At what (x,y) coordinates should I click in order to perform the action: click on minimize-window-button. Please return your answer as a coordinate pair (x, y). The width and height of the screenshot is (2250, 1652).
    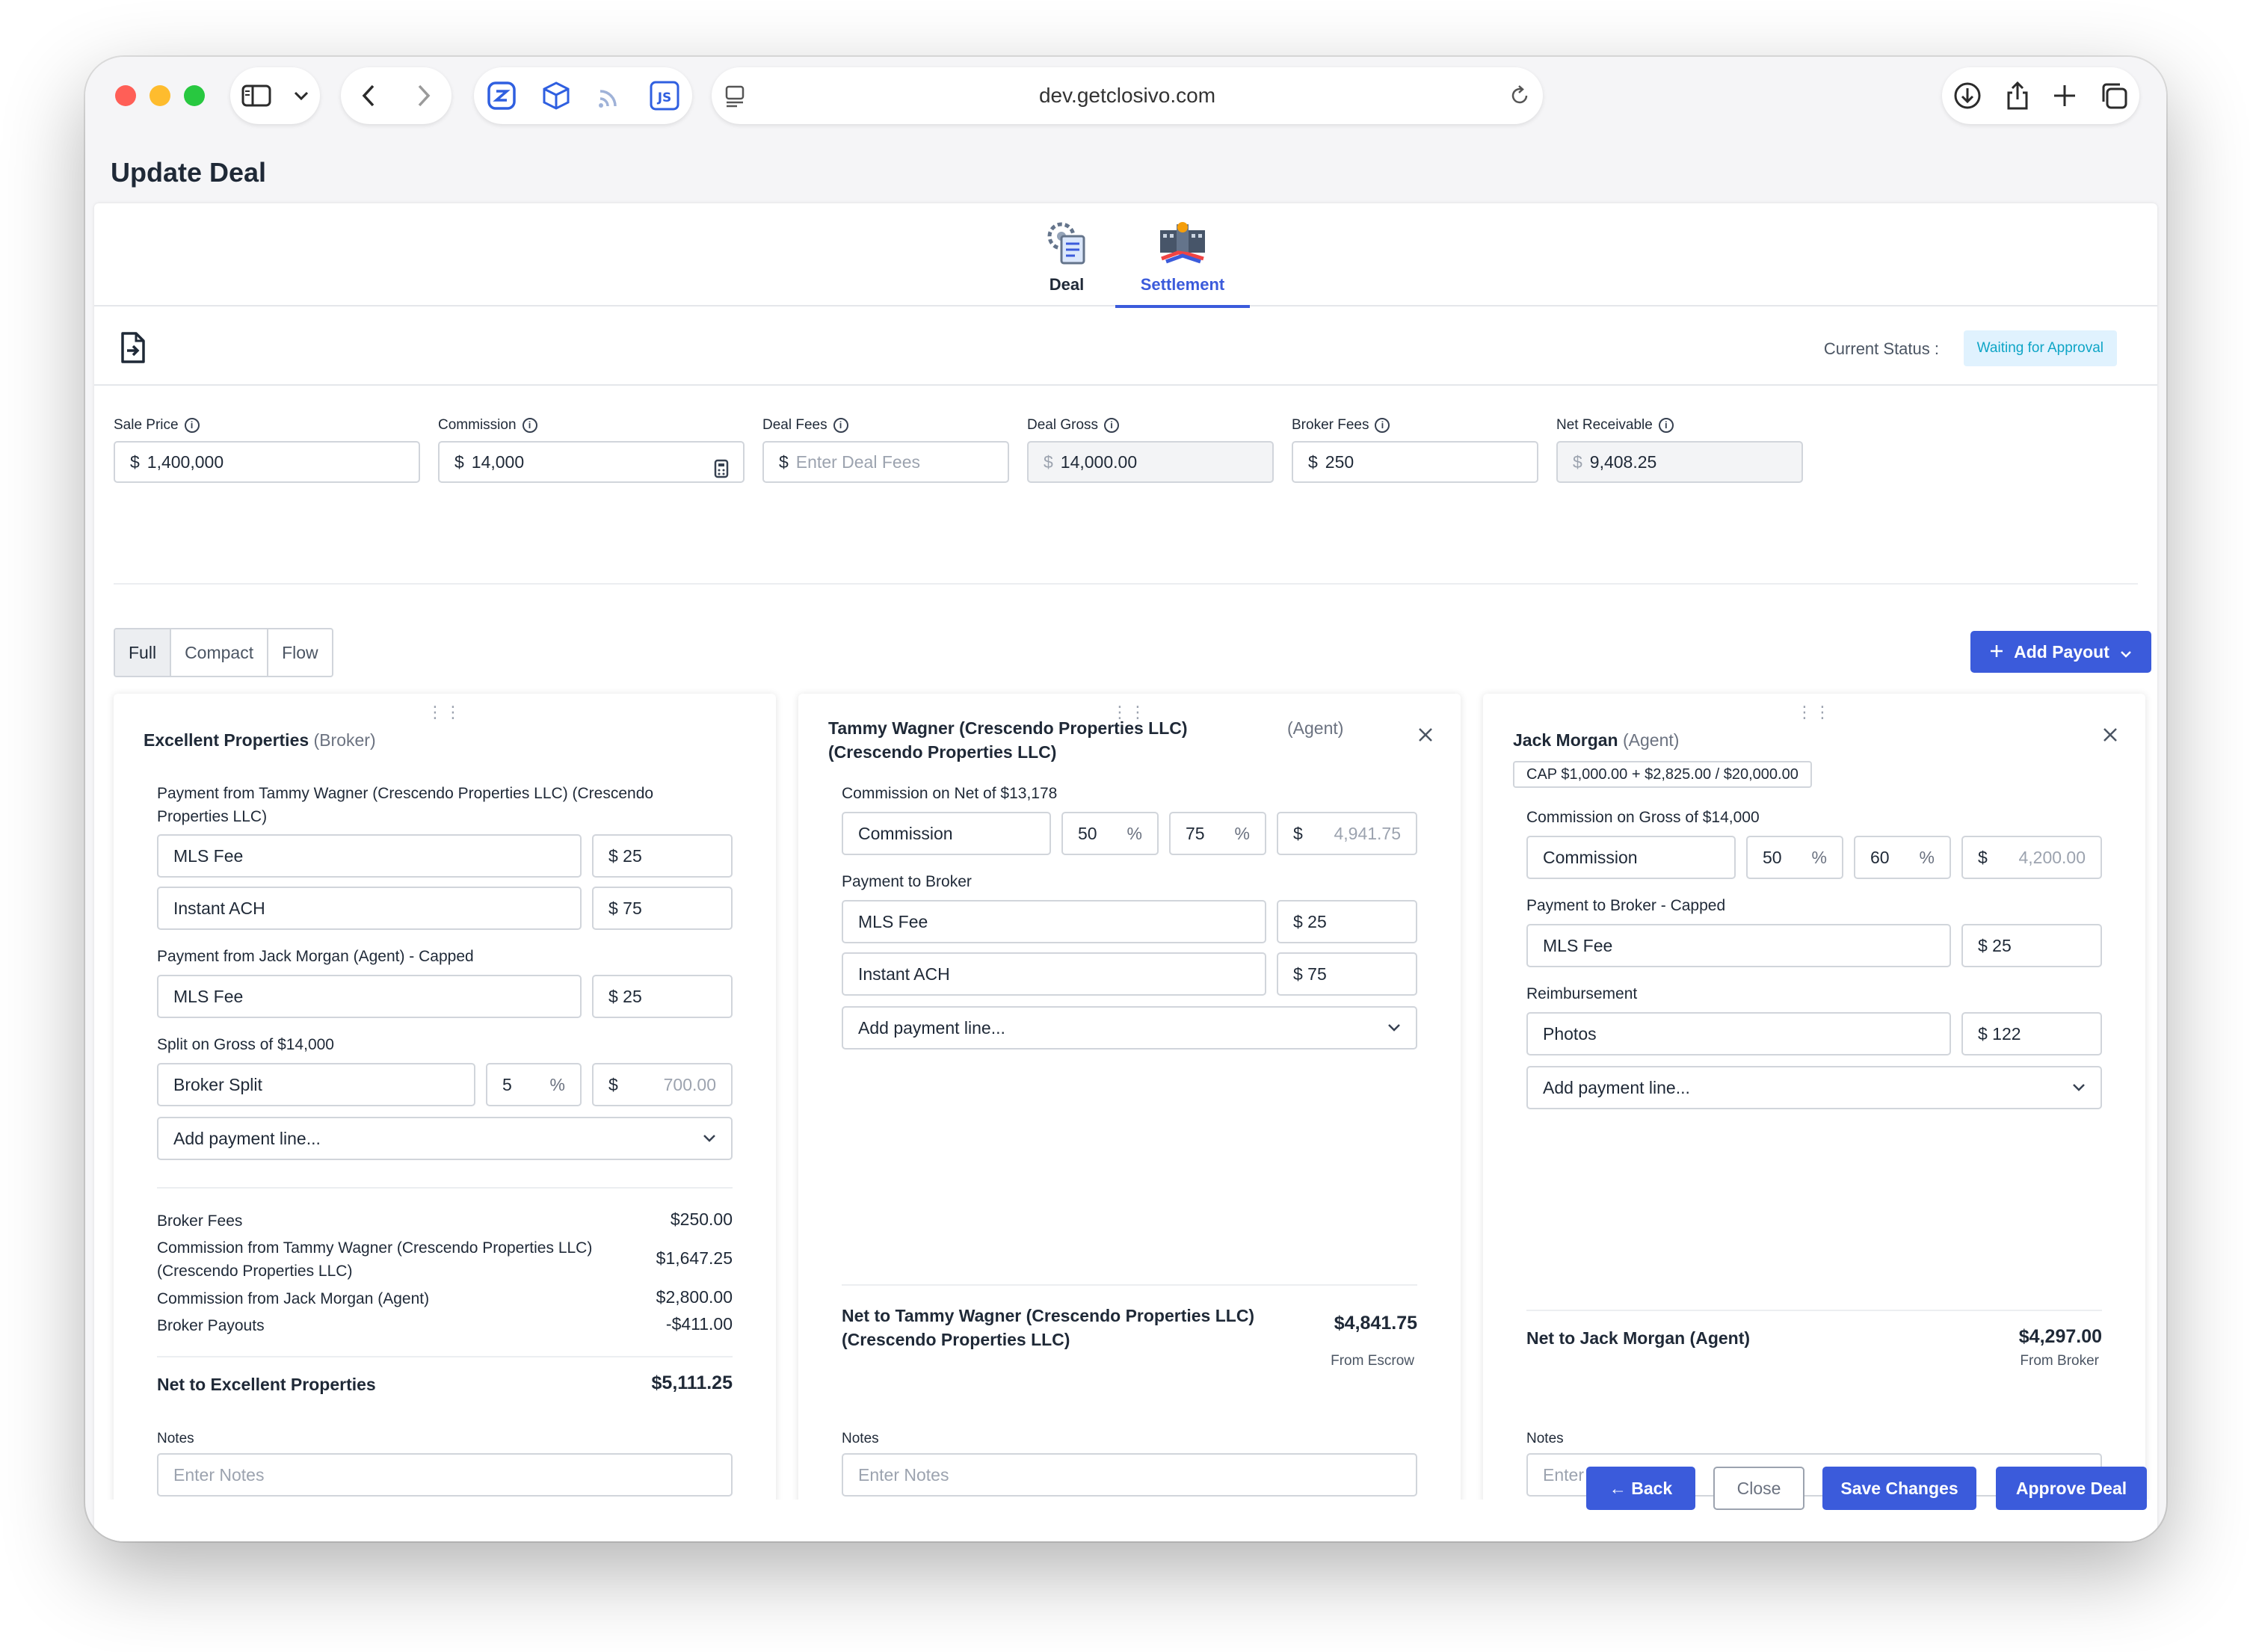
    Looking at the image, I should click on (160, 95).